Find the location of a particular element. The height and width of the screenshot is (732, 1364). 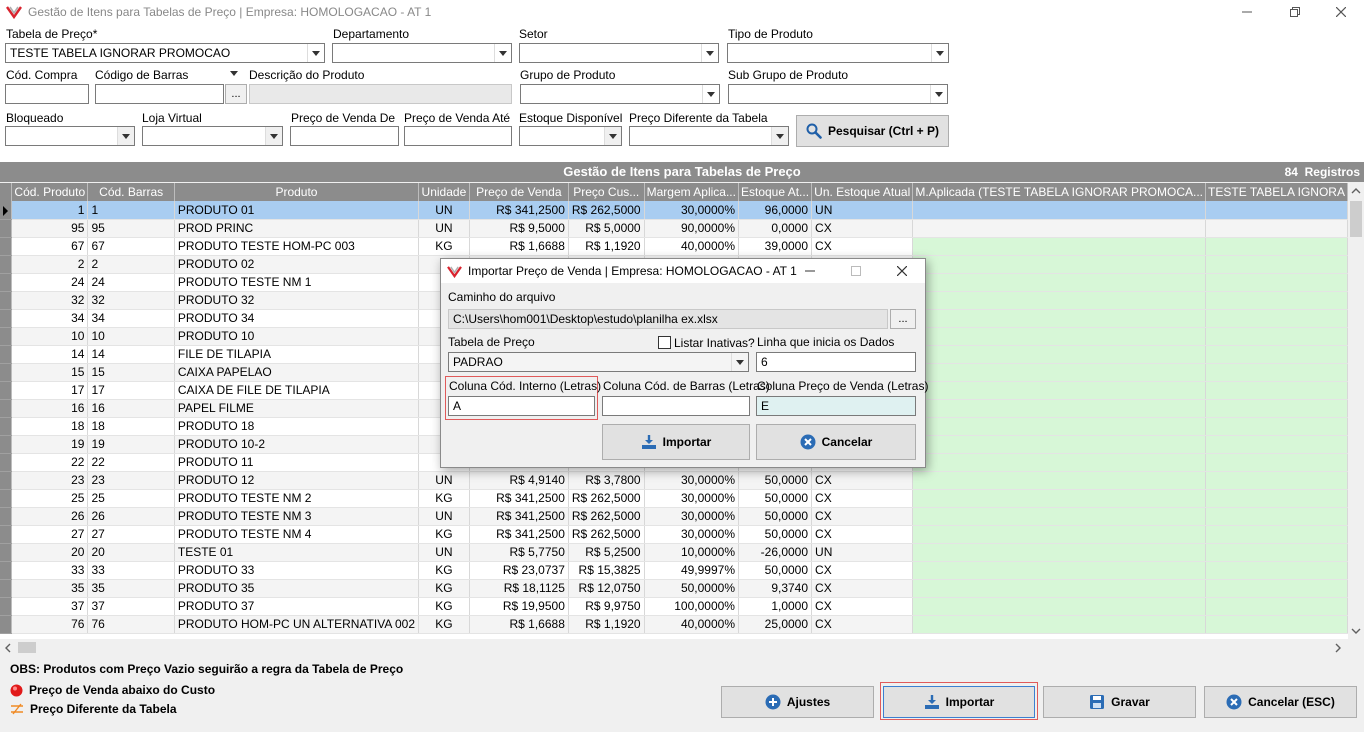

table-cell: PRODUTO TESTE NM 1 is located at coordinates (297, 282).